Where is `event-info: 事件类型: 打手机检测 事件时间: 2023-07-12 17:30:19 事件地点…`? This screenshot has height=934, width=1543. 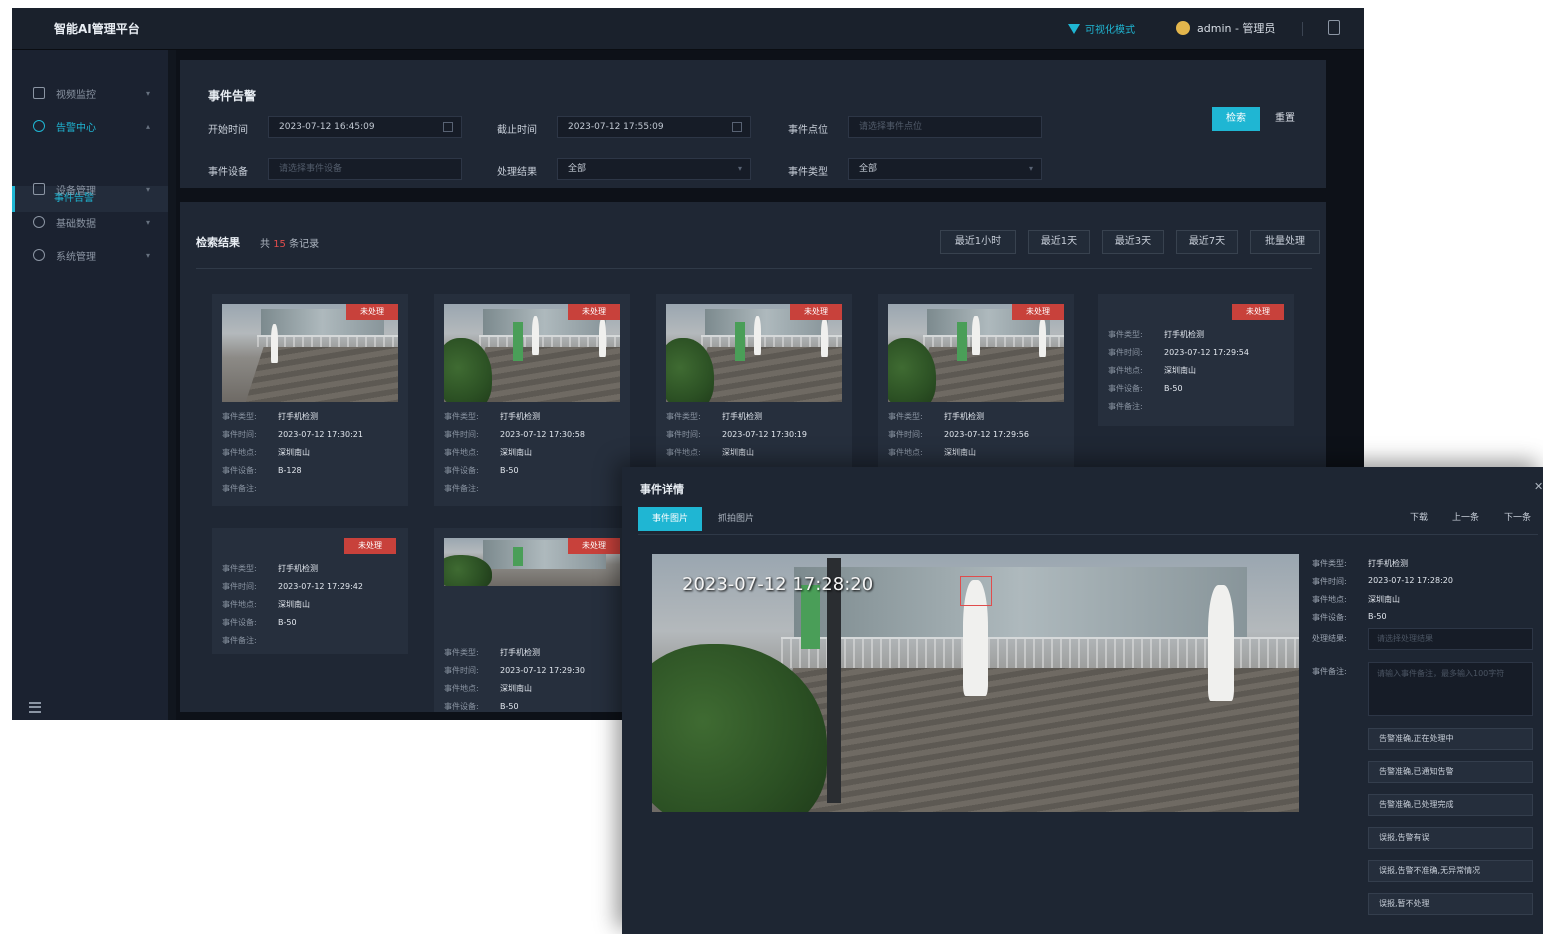 event-info: 事件类型: 打手机检测 事件时间: 2023-07-12 17:30:19 事件地点… is located at coordinates (736, 435).